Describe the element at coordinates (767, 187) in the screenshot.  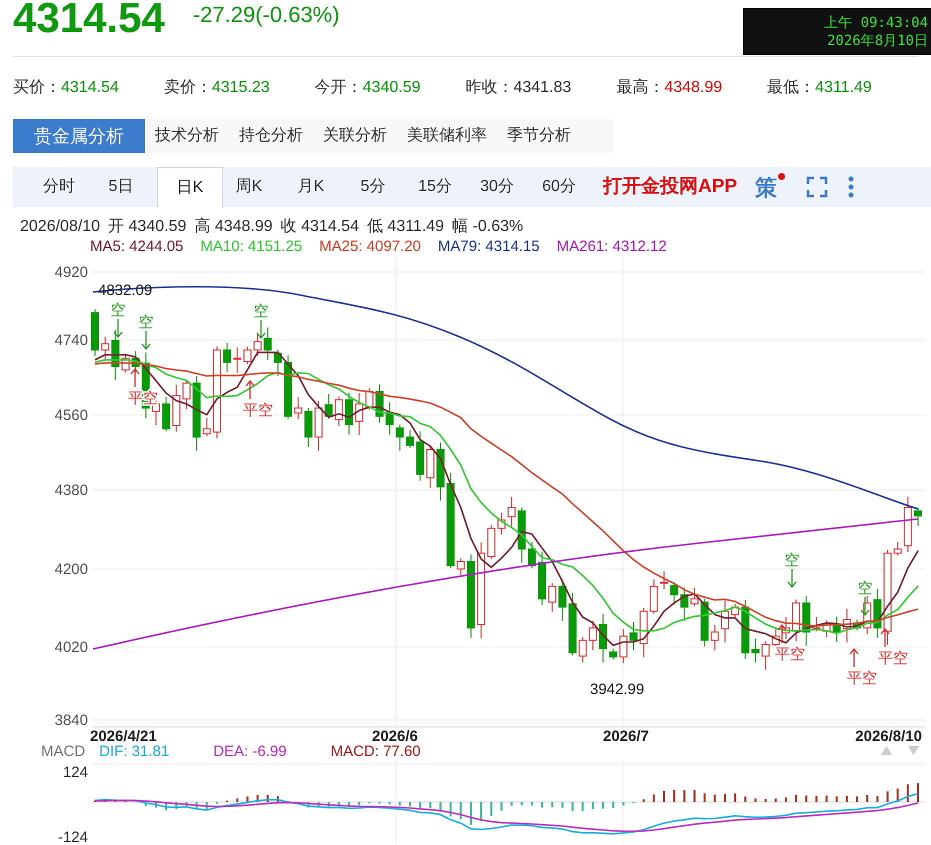
I see `strategy-button: 策` at that location.